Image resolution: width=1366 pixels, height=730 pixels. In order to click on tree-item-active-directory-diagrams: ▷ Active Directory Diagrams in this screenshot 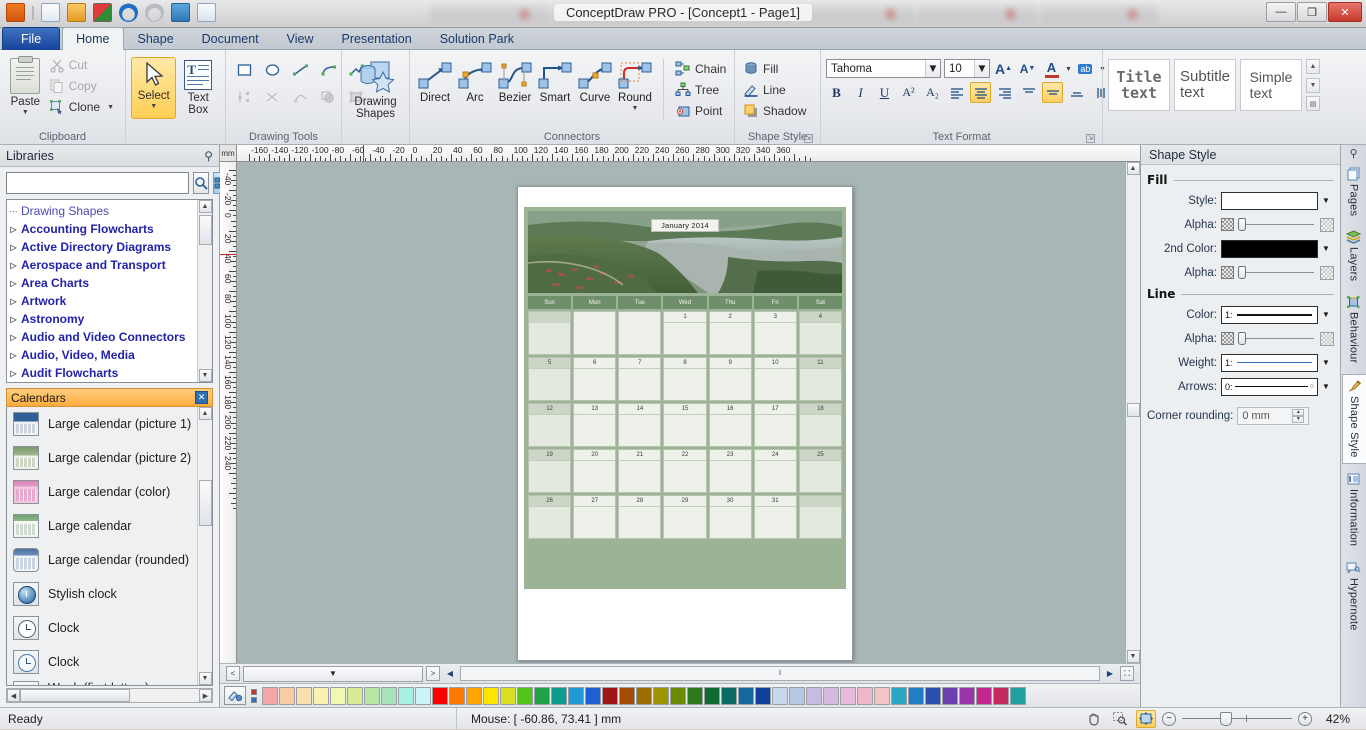, I will do `click(103, 247)`.